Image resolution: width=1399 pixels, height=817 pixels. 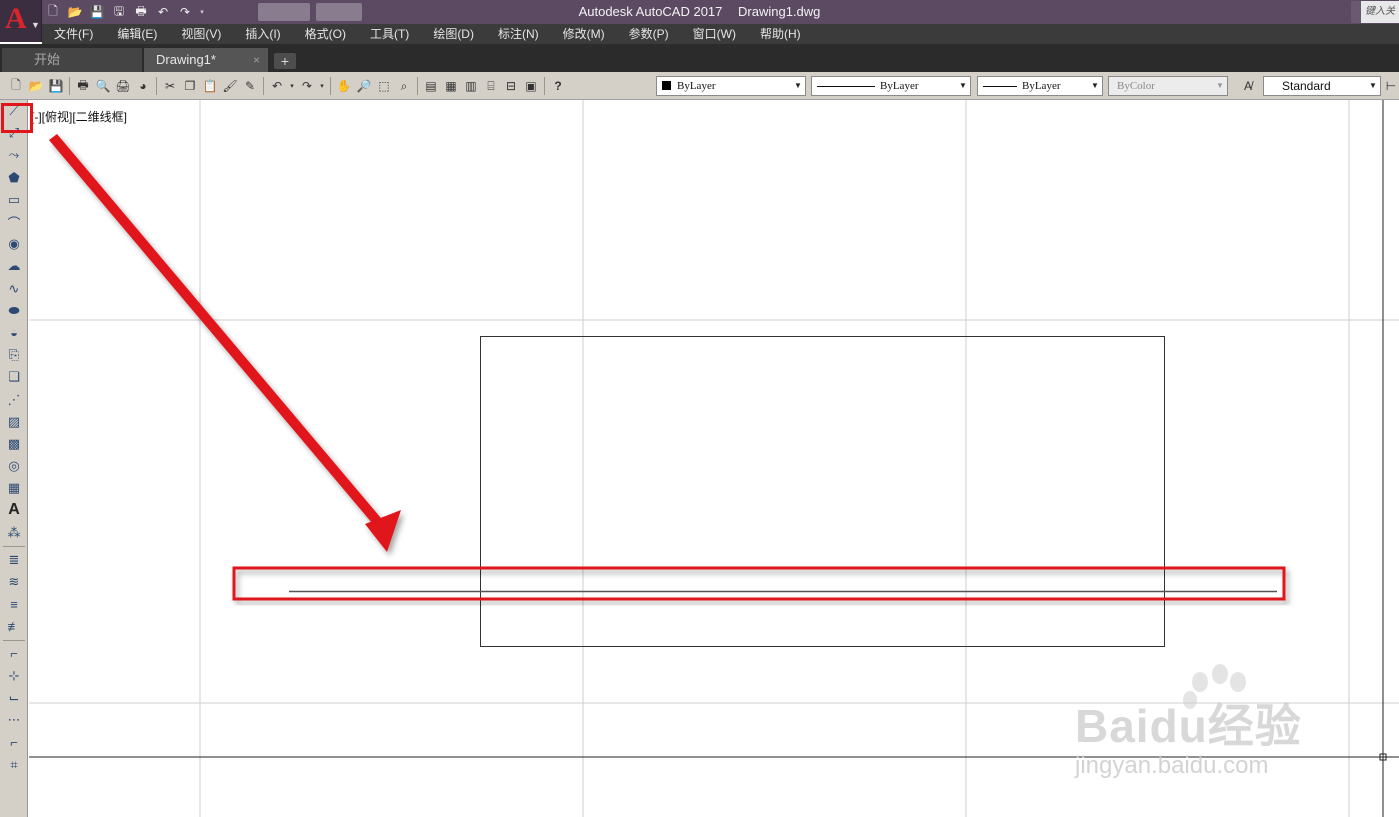 What do you see at coordinates (649, 34) in the screenshot?
I see `menu-item: 参数(P)` at bounding box center [649, 34].